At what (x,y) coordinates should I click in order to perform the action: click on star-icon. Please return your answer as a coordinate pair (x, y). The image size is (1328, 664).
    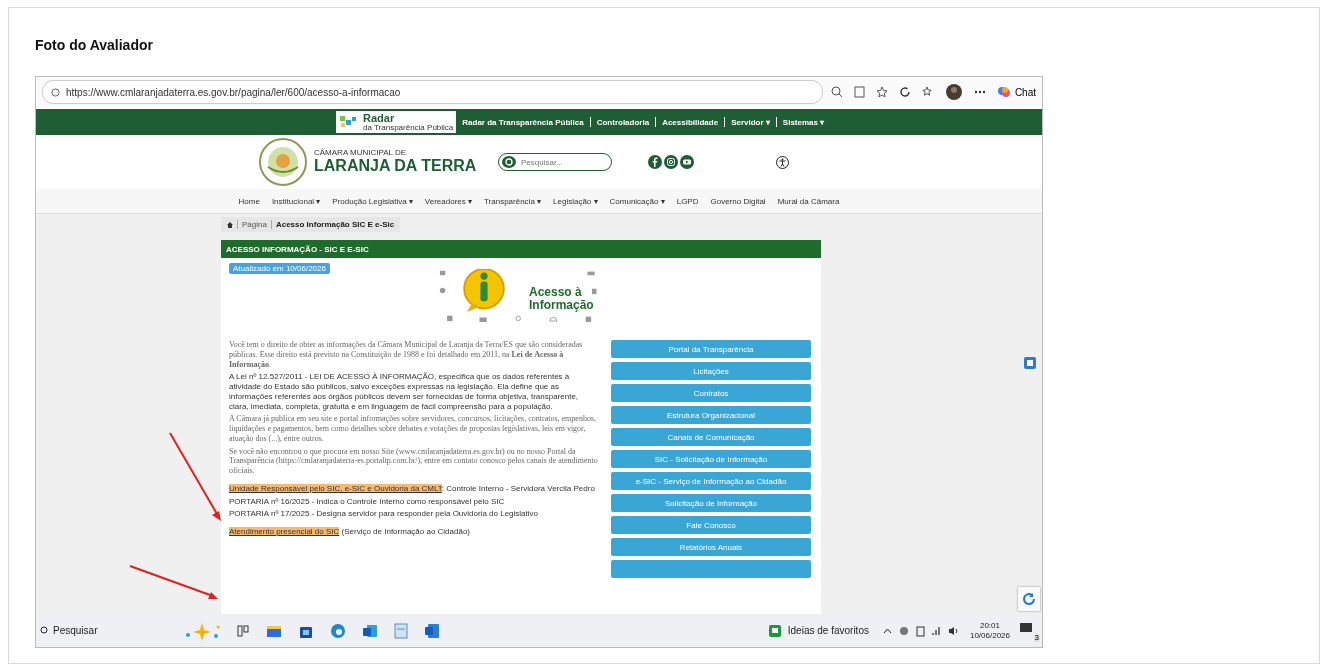
    Looking at the image, I should click on (881, 92).